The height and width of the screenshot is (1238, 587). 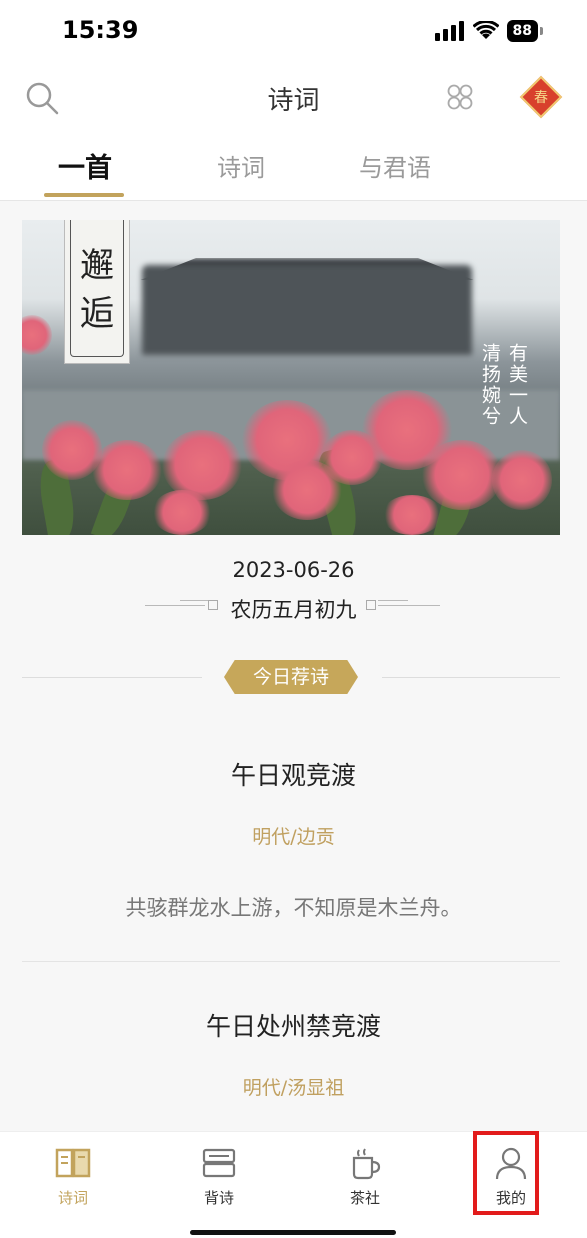 What do you see at coordinates (371, 605) in the screenshot?
I see `decorative-square-right` at bounding box center [371, 605].